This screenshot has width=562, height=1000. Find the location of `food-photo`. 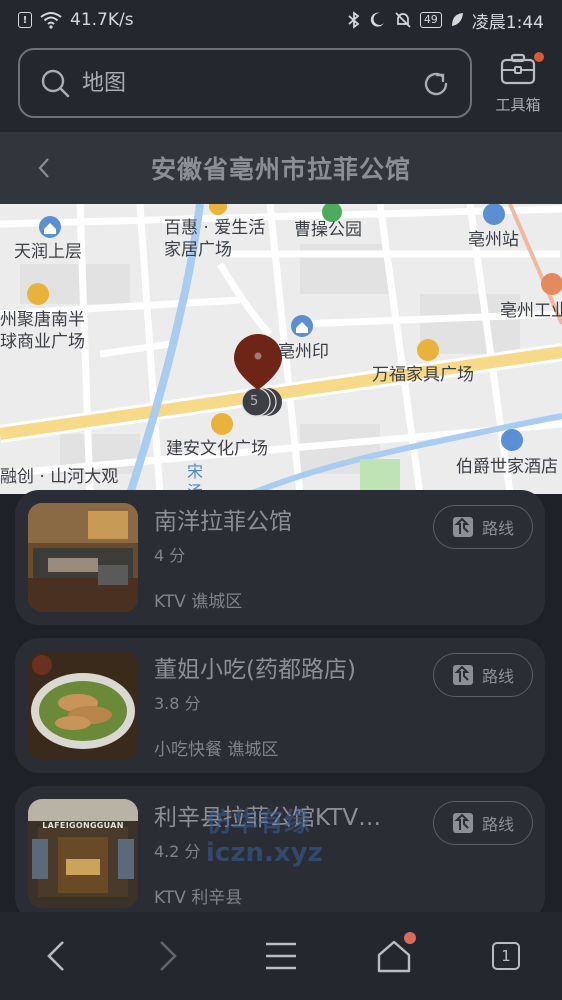

food-photo is located at coordinates (83, 705).